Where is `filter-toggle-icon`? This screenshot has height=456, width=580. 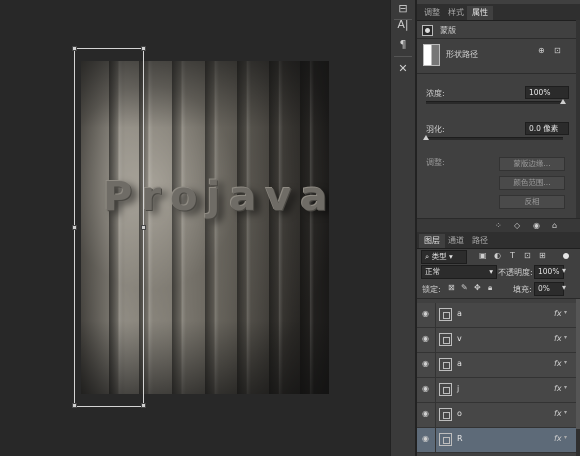 filter-toggle-icon is located at coordinates (566, 256).